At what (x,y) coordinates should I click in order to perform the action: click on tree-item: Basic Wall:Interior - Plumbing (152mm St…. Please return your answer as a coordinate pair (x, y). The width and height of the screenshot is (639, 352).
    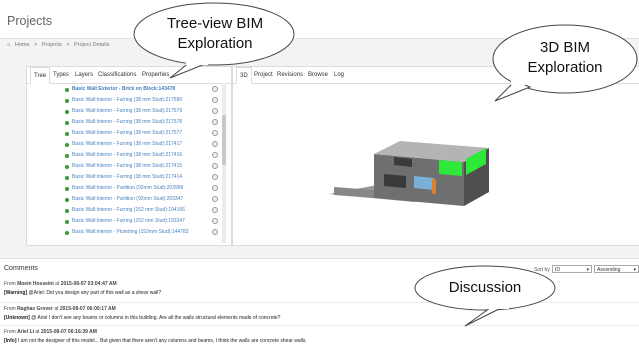
    Looking at the image, I should click on (129, 232).